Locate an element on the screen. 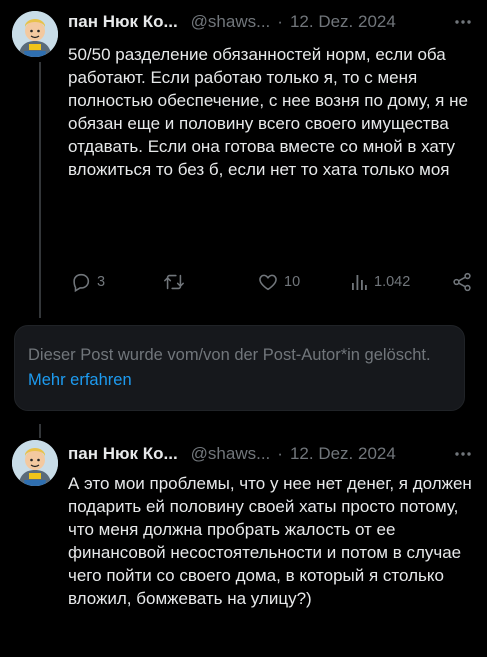  share-icon is located at coordinates (462, 282).